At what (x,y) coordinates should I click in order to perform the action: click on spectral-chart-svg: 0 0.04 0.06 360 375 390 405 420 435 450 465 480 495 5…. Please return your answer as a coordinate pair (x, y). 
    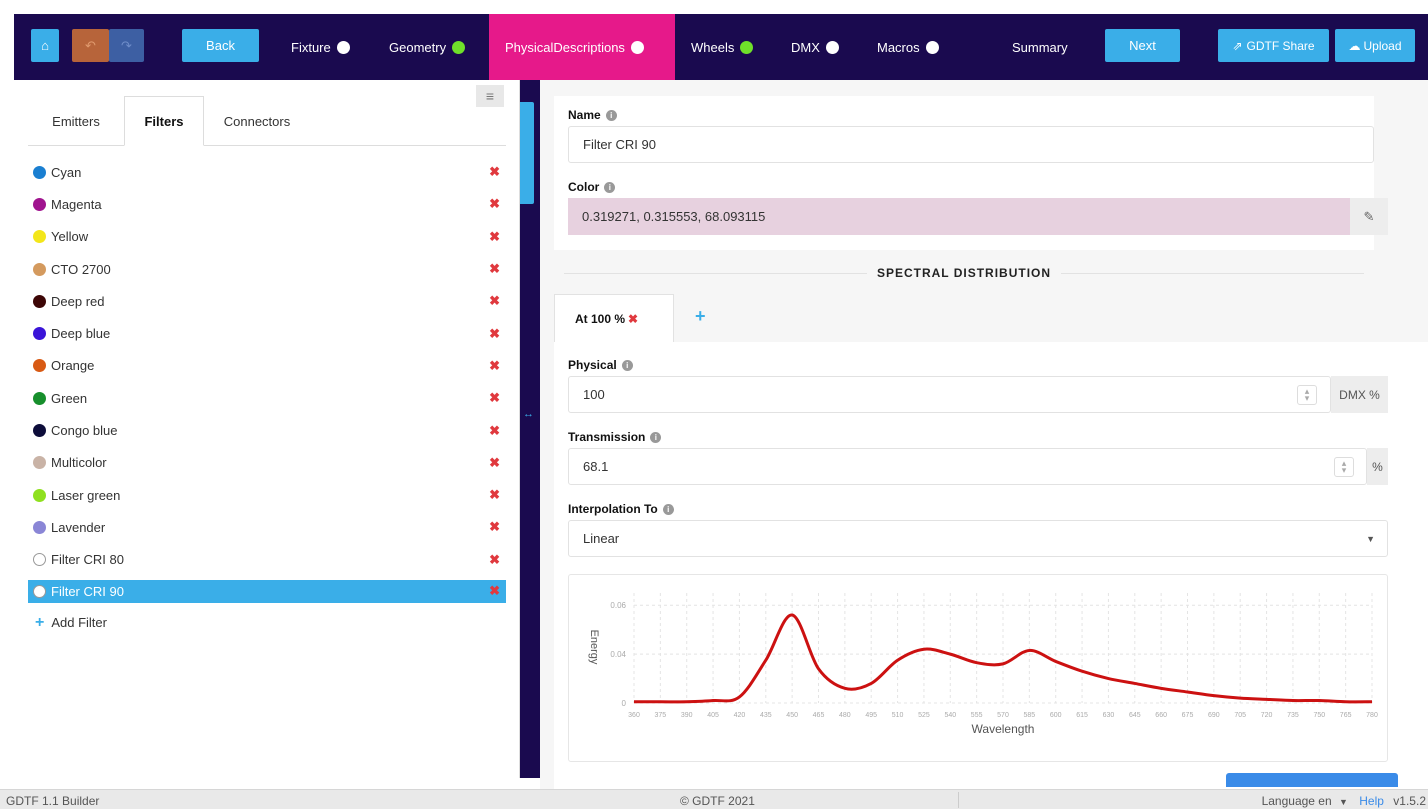
    Looking at the image, I should click on (983, 664).